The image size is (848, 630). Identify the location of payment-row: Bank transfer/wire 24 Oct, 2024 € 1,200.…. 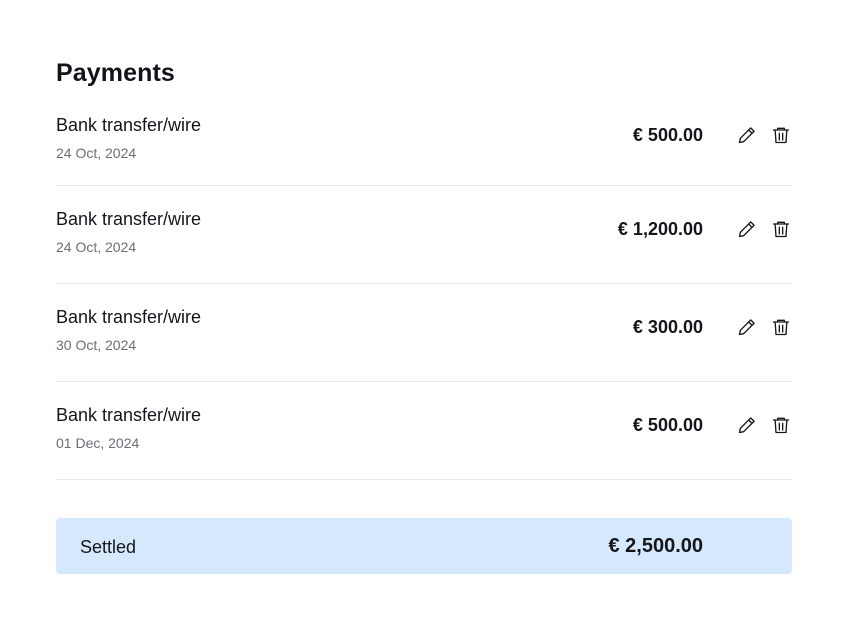
(424, 235).